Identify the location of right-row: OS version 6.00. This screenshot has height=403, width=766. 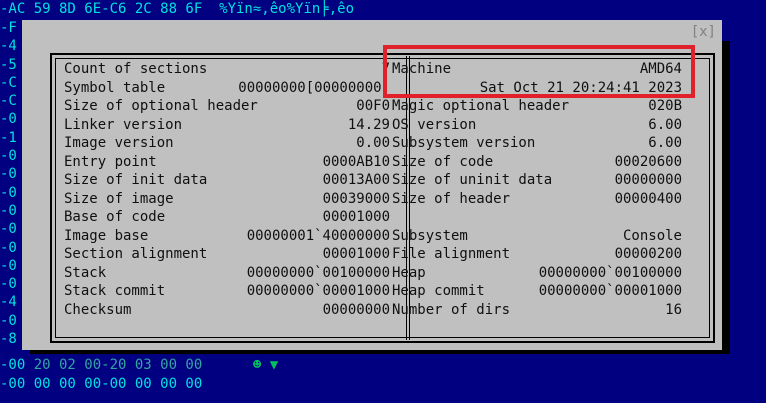
(537, 125).